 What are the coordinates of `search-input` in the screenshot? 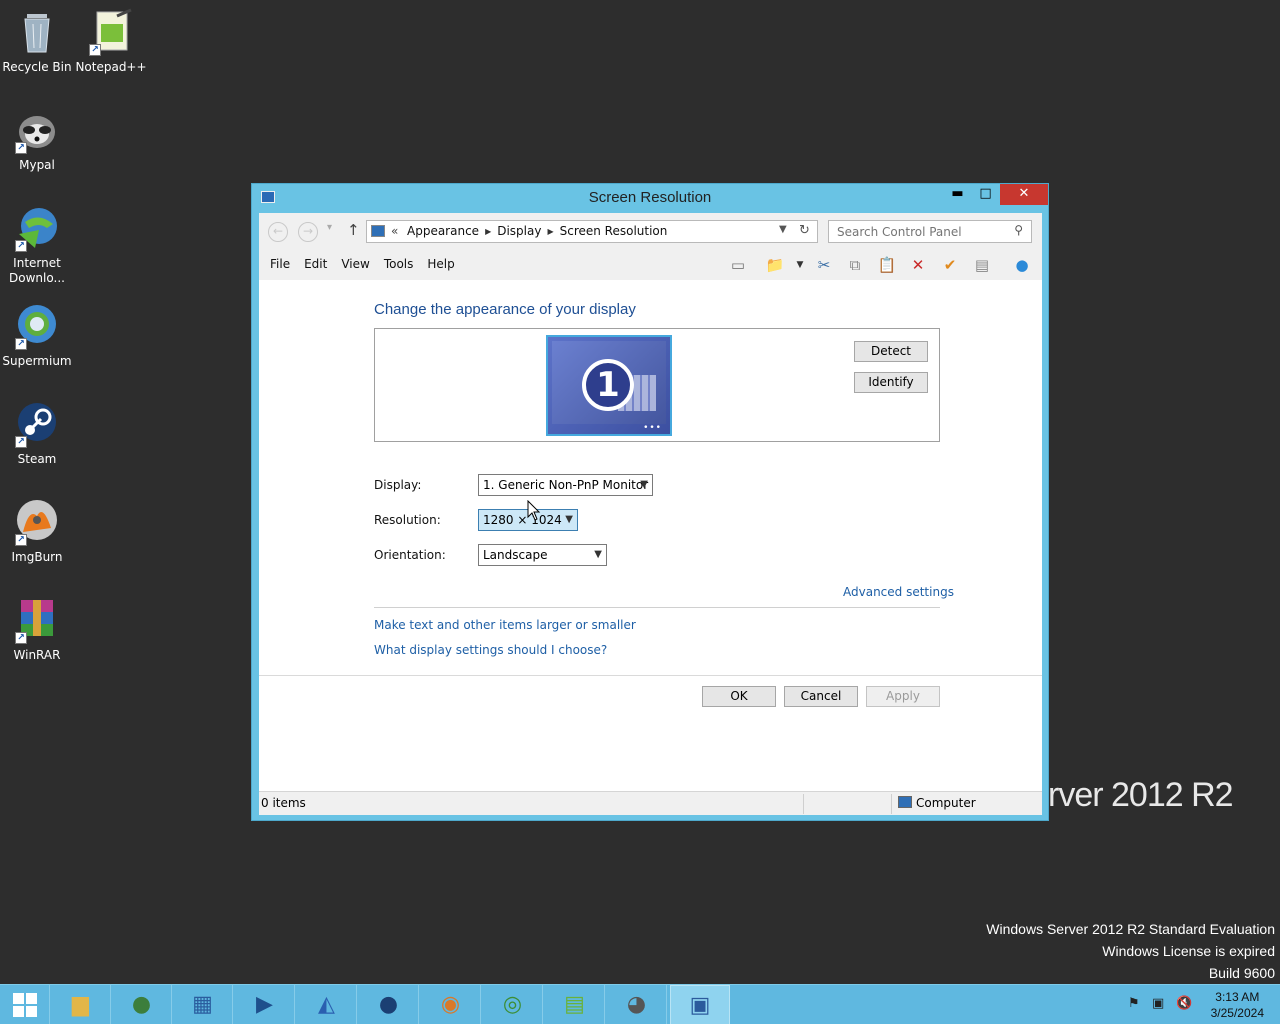 It's located at (922, 232).